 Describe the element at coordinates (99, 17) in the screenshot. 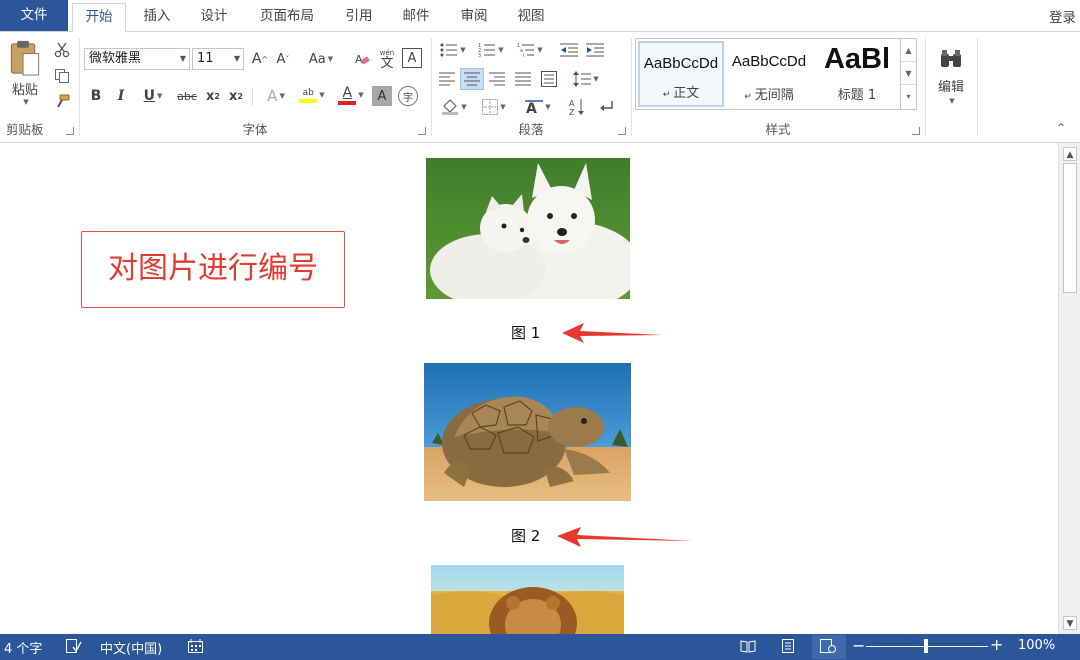

I see `tab-home: 开始` at that location.